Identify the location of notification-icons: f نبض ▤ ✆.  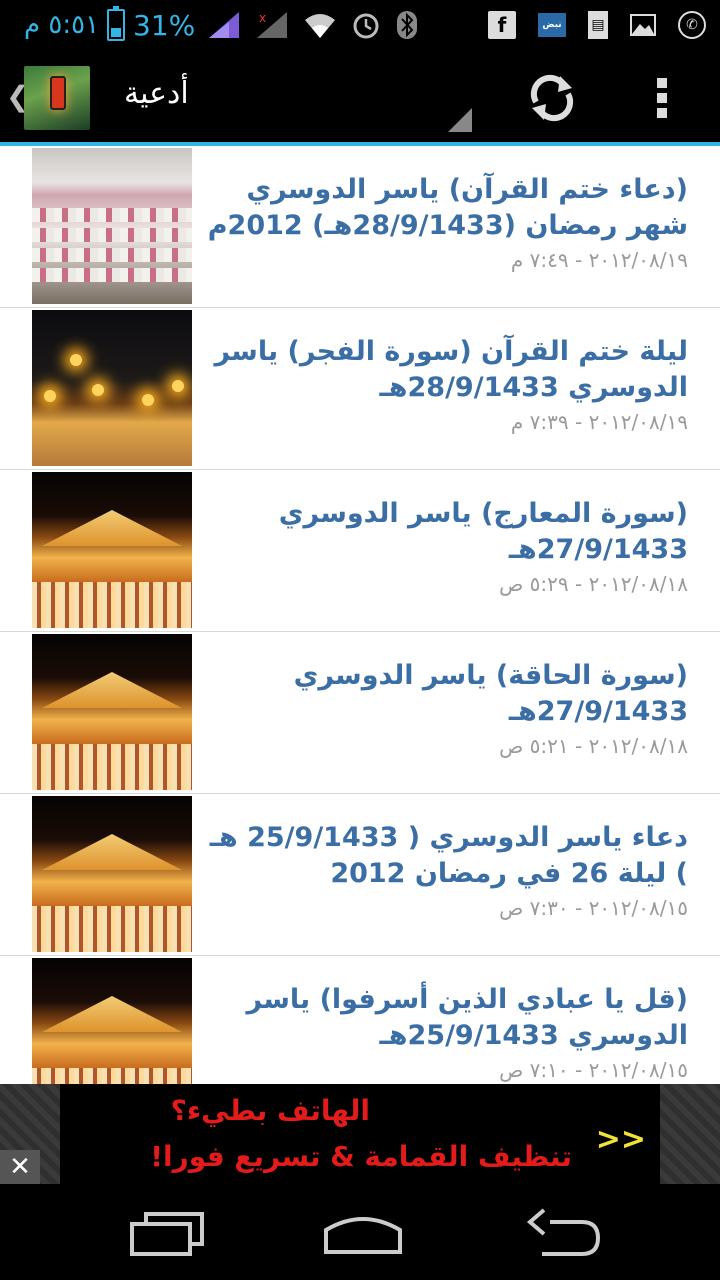
(597, 25).